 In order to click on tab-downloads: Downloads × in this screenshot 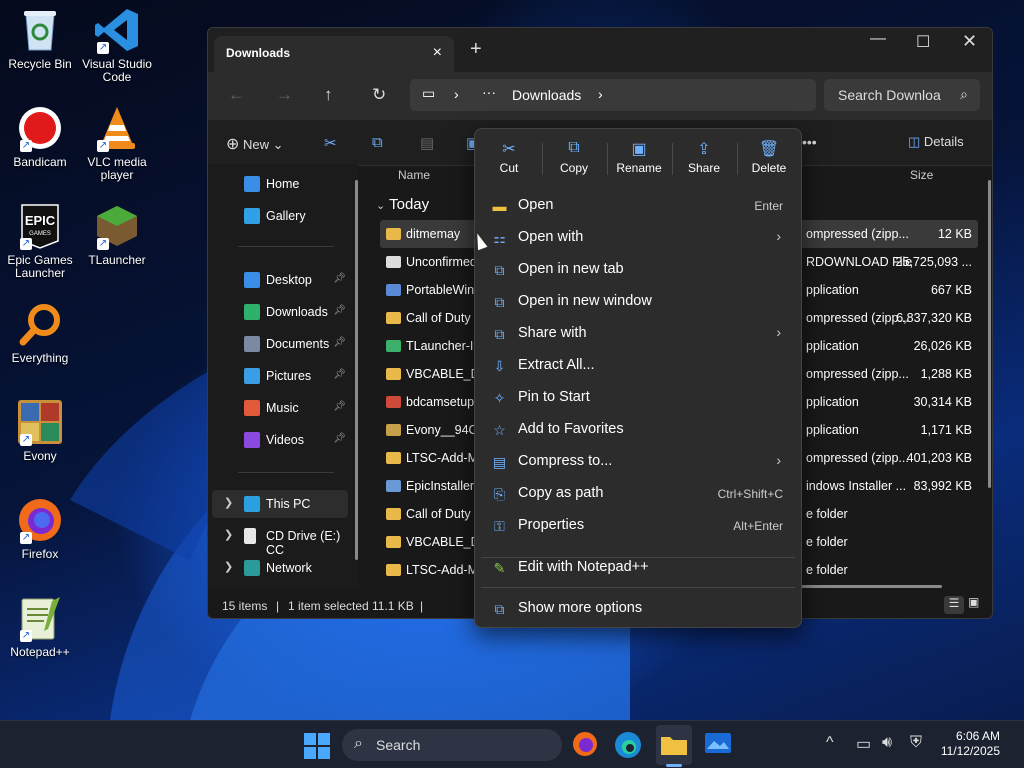, I will do `click(334, 54)`.